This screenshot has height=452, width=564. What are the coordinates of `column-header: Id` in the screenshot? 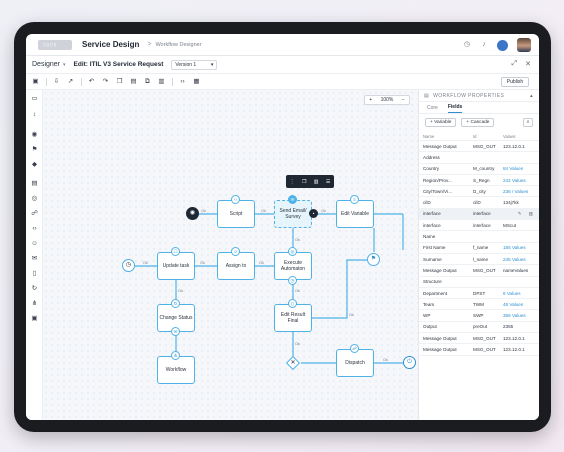 It's located at (488, 136).